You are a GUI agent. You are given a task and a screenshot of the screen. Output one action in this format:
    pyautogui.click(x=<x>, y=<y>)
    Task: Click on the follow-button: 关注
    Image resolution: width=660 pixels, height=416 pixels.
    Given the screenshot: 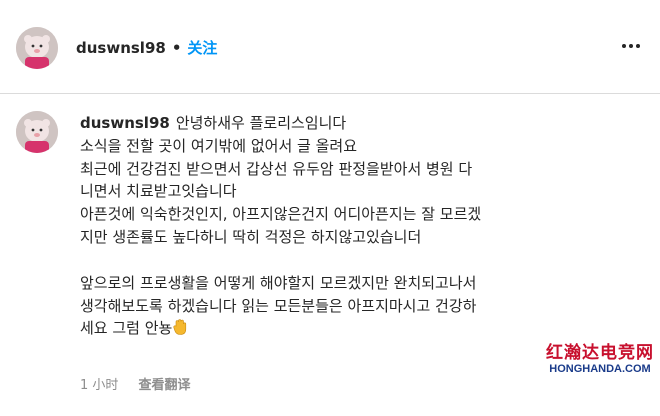 What is the action you would take?
    pyautogui.click(x=202, y=48)
    